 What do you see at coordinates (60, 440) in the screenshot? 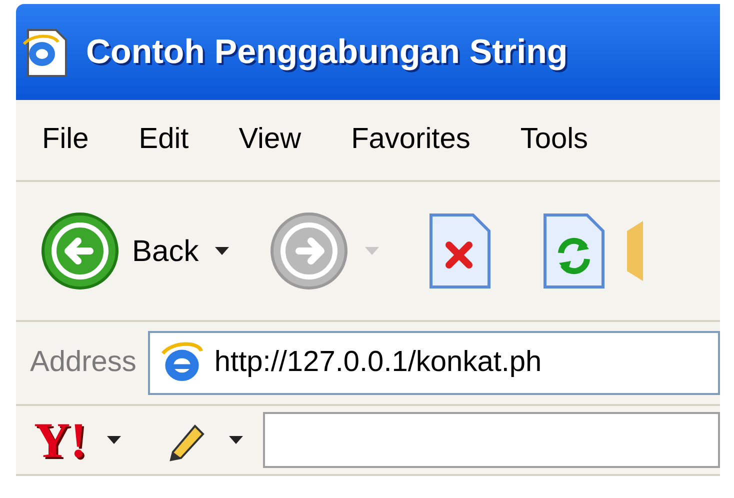
I see `yahoo-logo: Y!` at bounding box center [60, 440].